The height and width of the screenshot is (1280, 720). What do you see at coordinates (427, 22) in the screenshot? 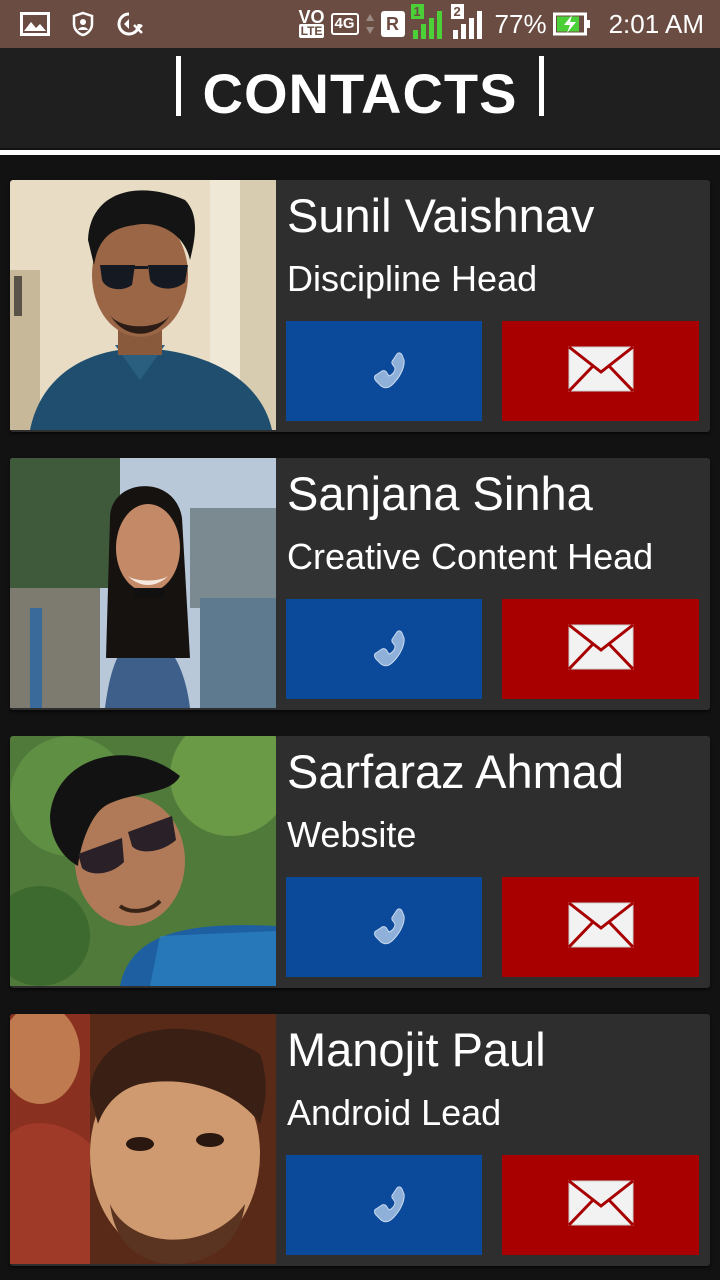
I see `signal-icon: 1` at bounding box center [427, 22].